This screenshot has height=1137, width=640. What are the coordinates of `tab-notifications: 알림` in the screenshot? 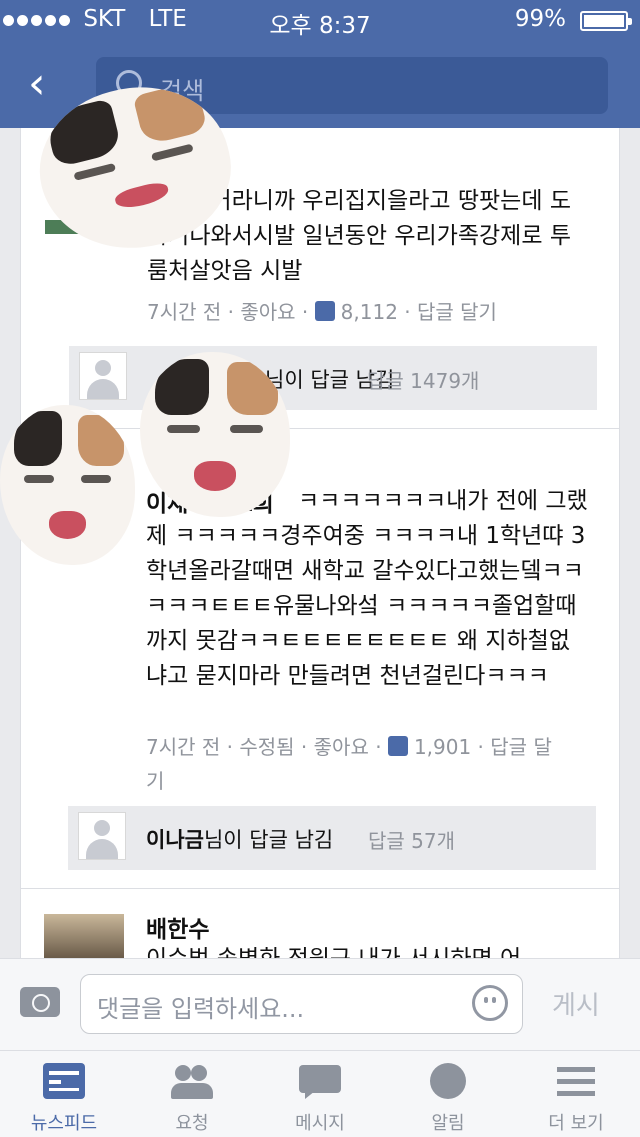 It's located at (448, 1094).